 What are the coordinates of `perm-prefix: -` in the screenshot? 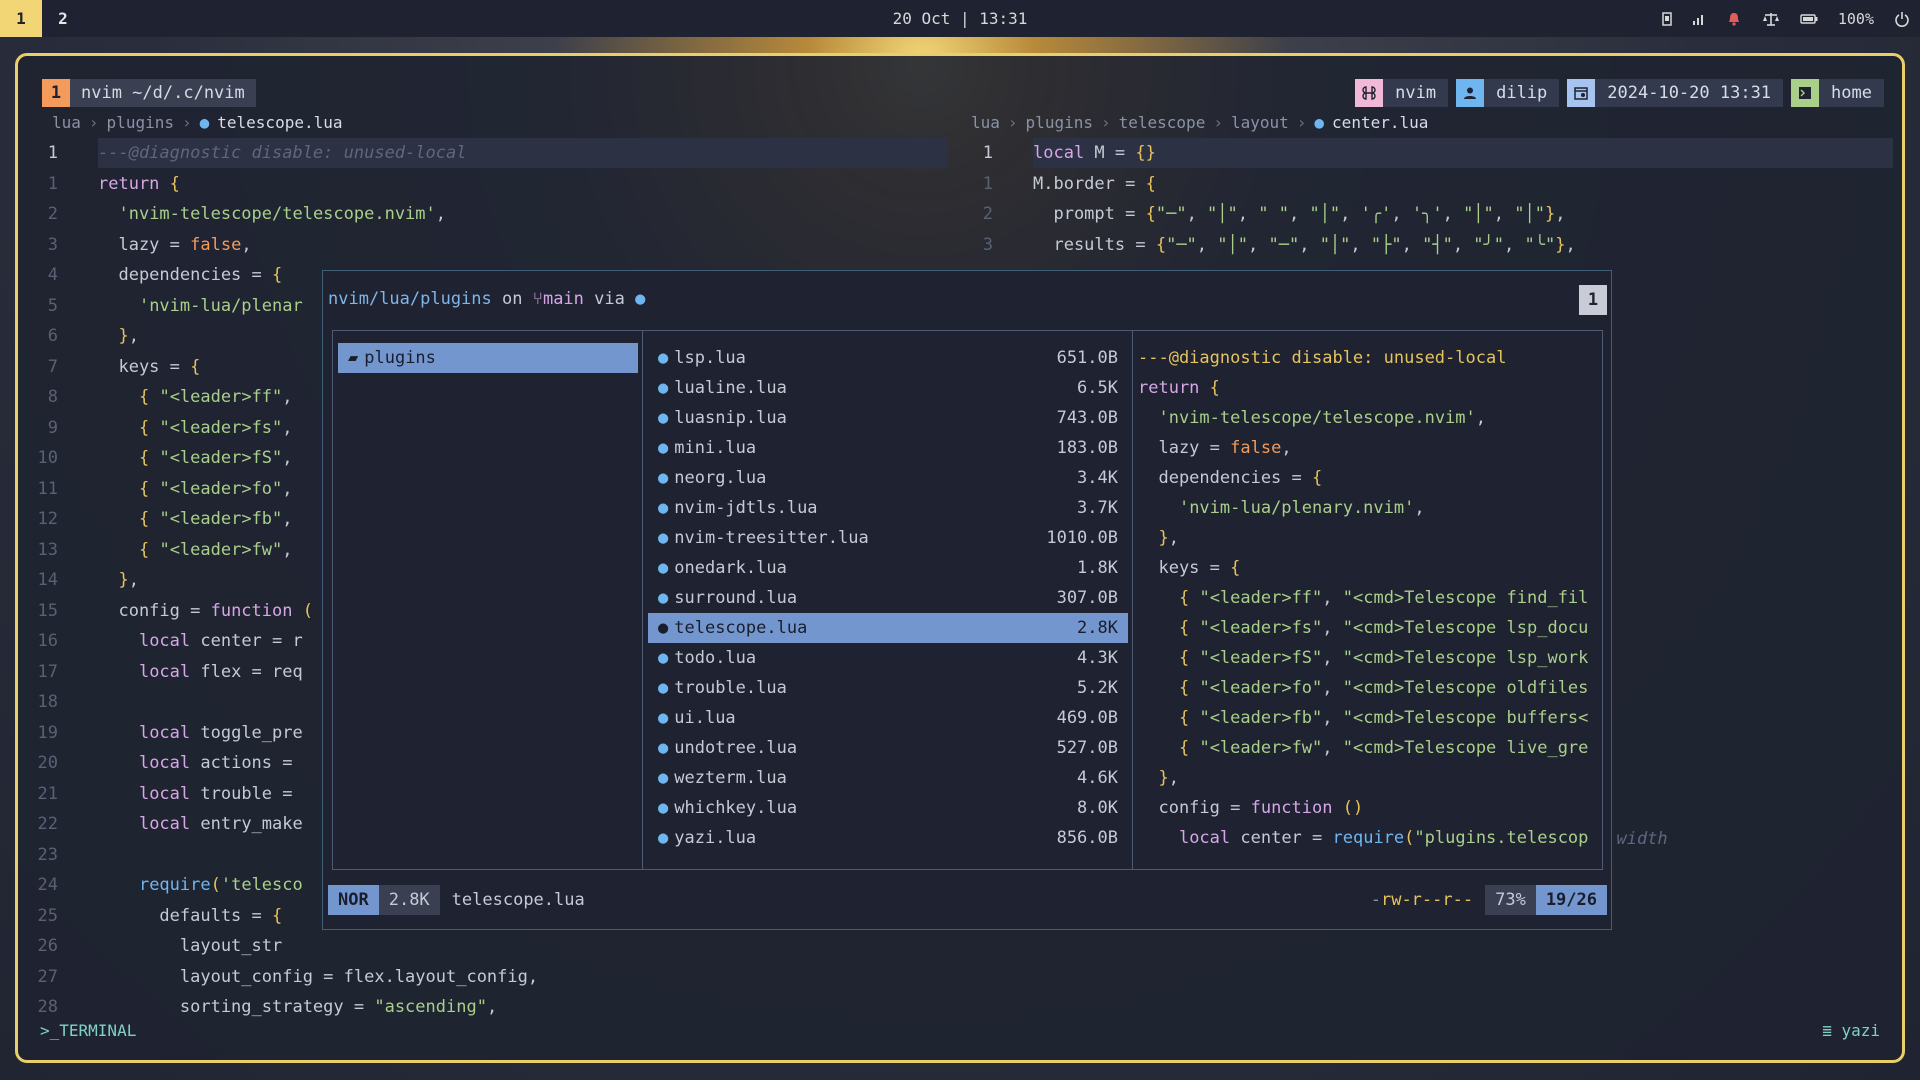 It's located at (1375, 900).